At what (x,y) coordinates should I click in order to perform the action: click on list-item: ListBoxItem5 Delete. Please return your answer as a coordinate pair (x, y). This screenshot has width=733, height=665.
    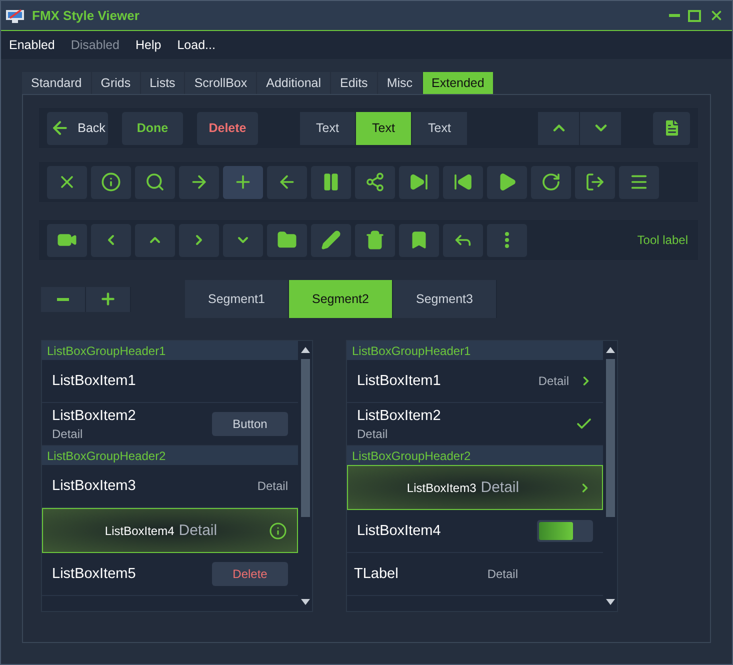
    Looking at the image, I should click on (170, 574).